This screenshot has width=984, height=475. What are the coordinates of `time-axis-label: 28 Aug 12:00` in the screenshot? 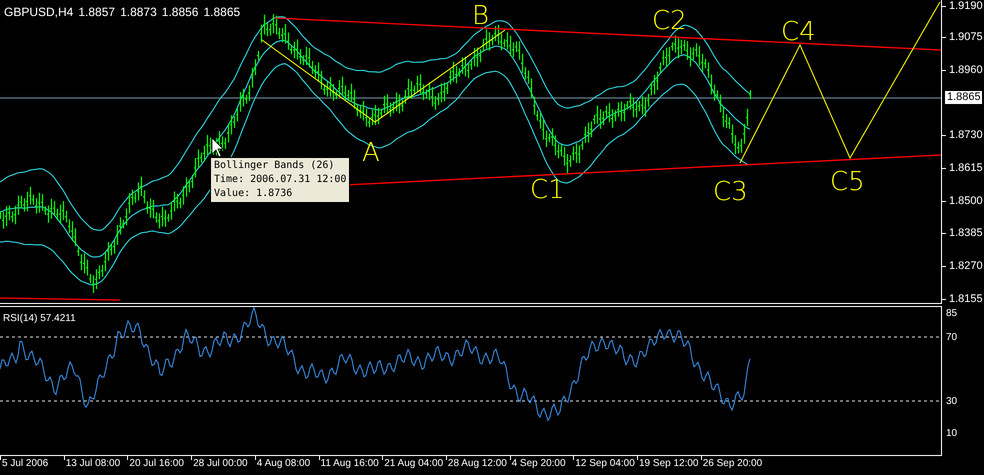 It's located at (477, 464).